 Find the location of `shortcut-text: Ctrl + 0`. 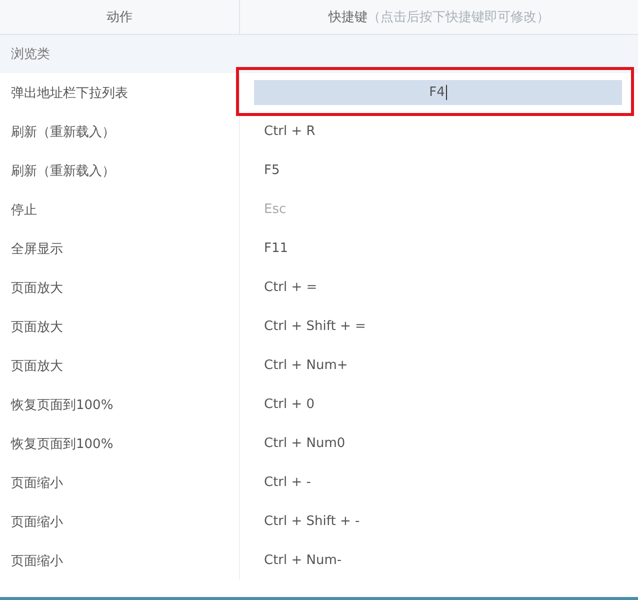

shortcut-text: Ctrl + 0 is located at coordinates (289, 404).